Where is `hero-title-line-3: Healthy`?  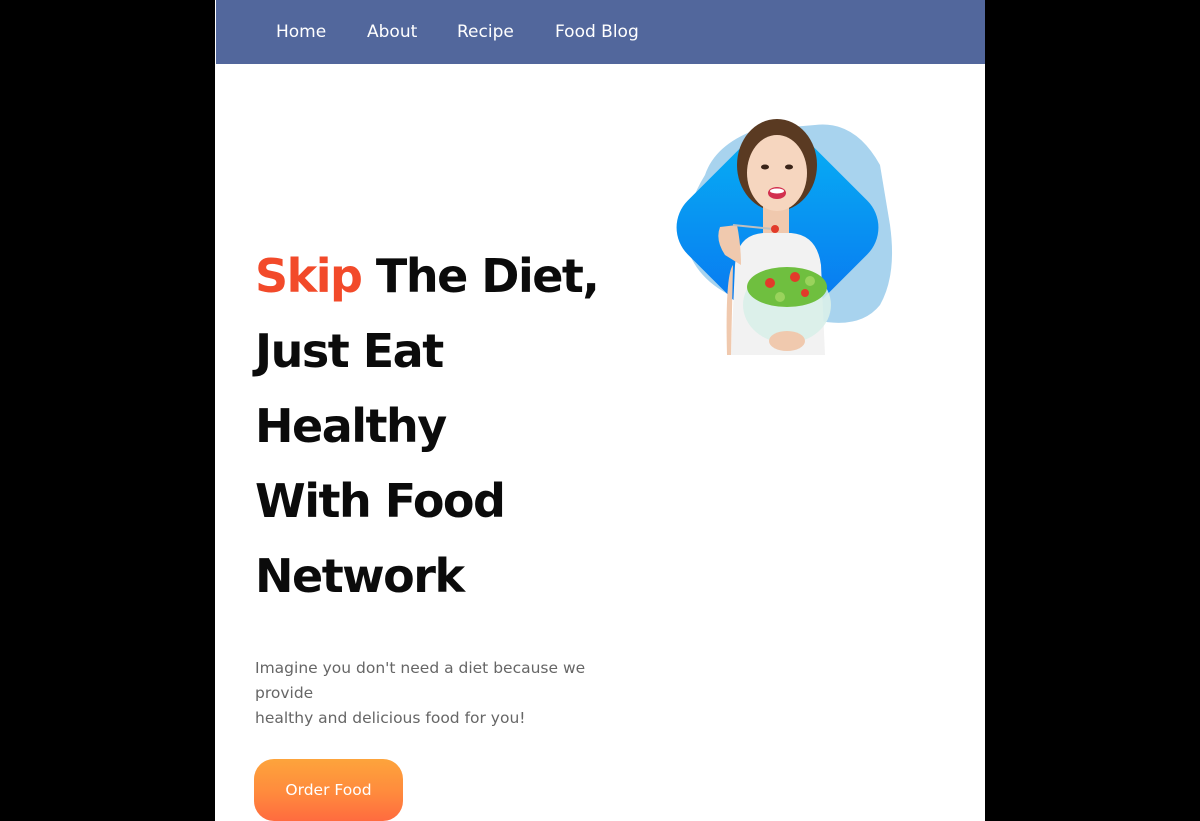 hero-title-line-3: Healthy is located at coordinates (351, 426).